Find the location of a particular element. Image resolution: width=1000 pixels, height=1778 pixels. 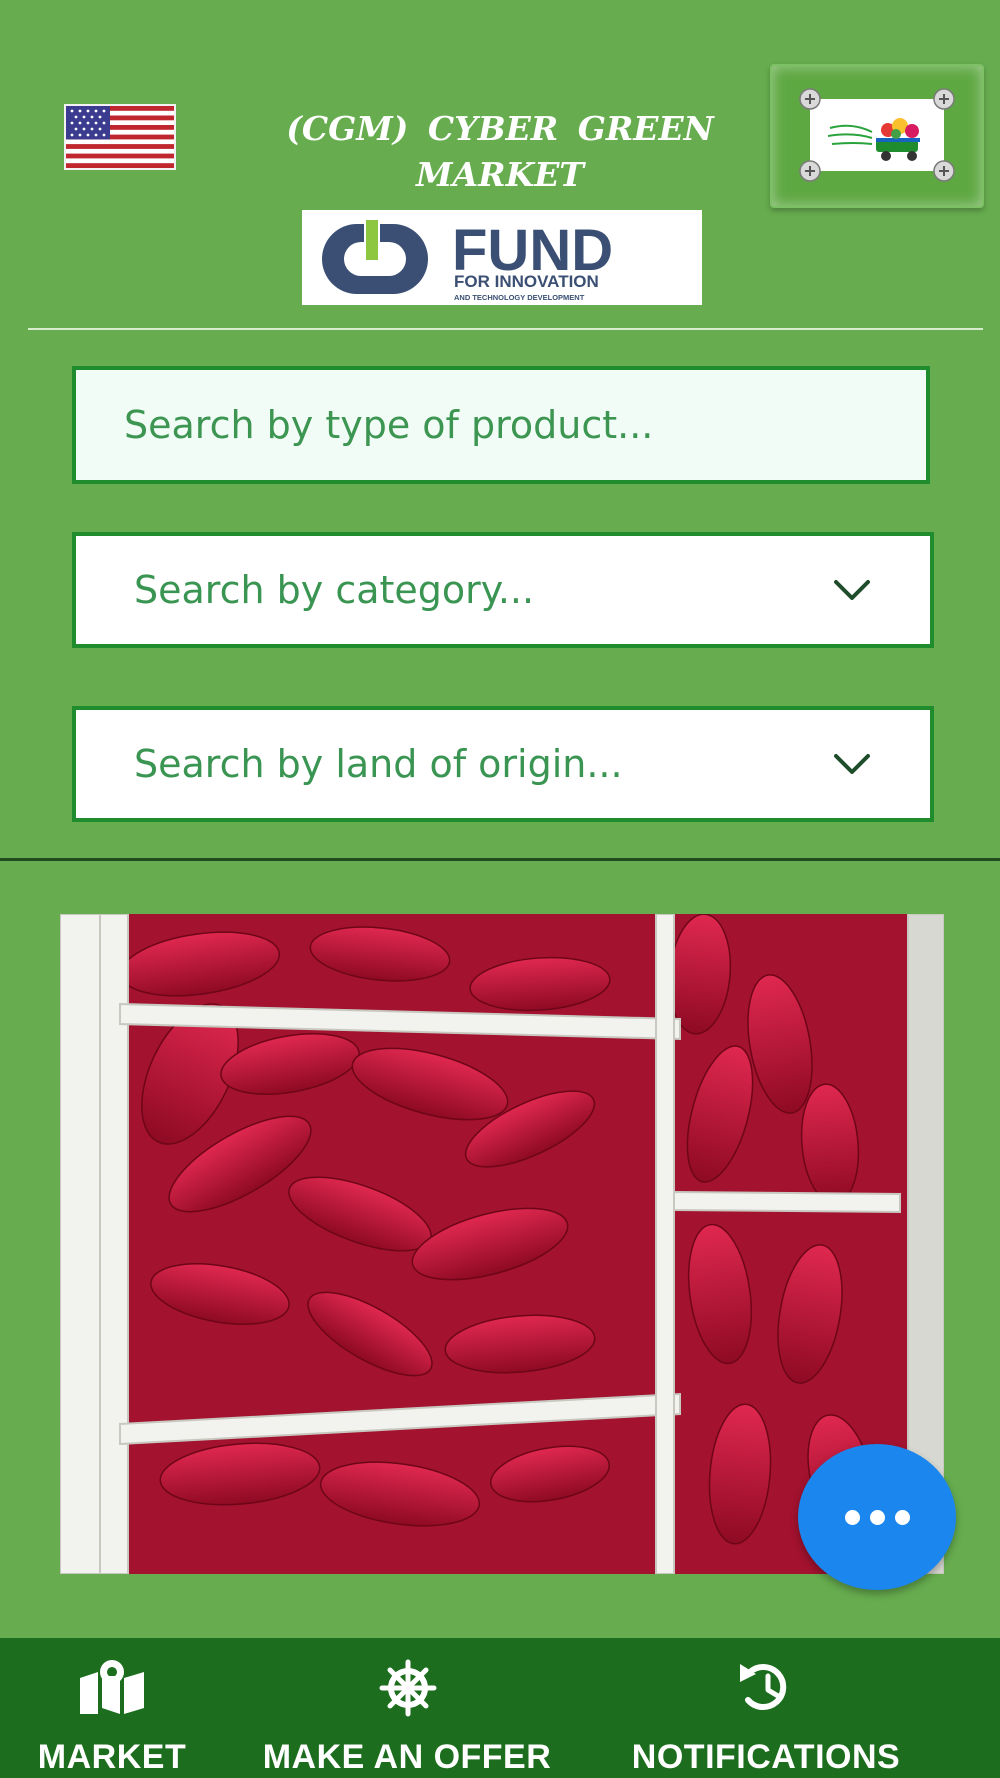

header-divider is located at coordinates (505, 329).